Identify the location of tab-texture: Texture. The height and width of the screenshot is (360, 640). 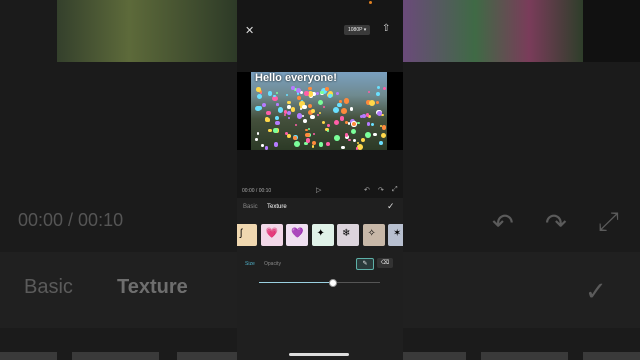
(277, 207).